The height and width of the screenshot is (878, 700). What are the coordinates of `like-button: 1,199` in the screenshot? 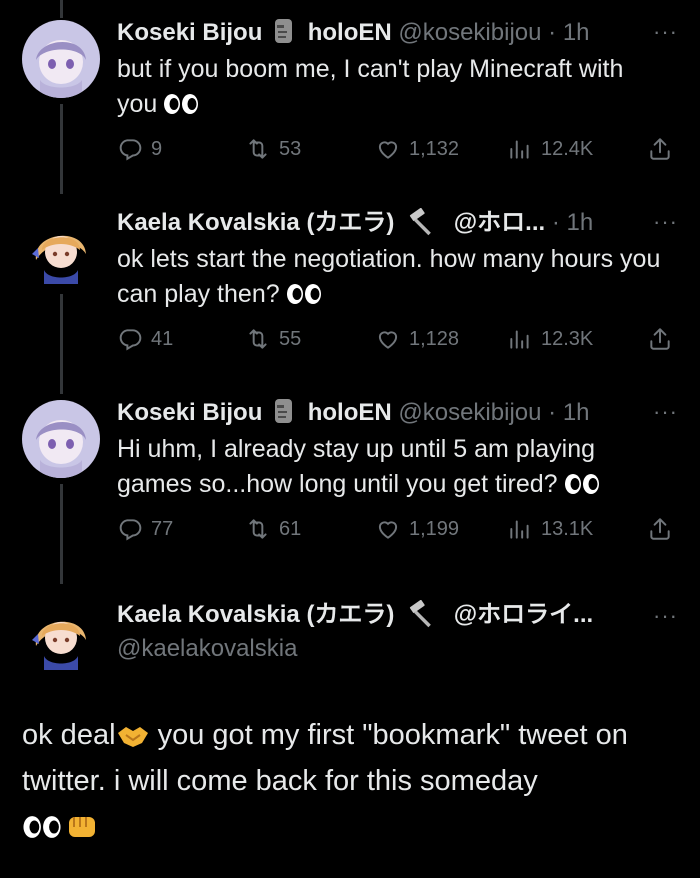 It's located at (417, 529).